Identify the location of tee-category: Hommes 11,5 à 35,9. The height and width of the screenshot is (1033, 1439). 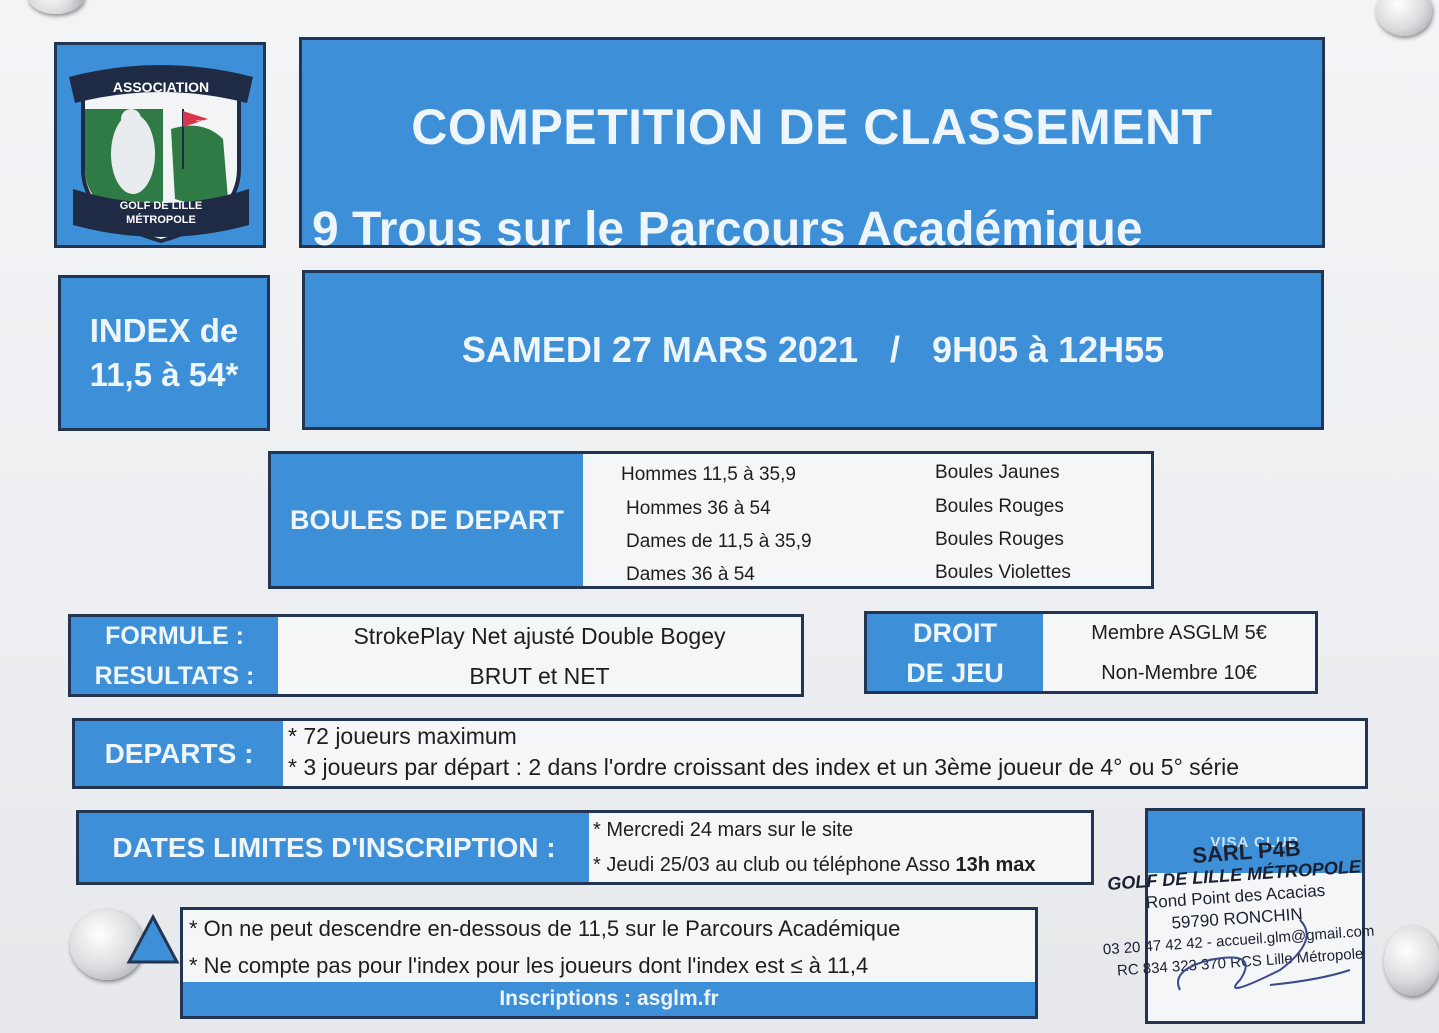
(708, 474).